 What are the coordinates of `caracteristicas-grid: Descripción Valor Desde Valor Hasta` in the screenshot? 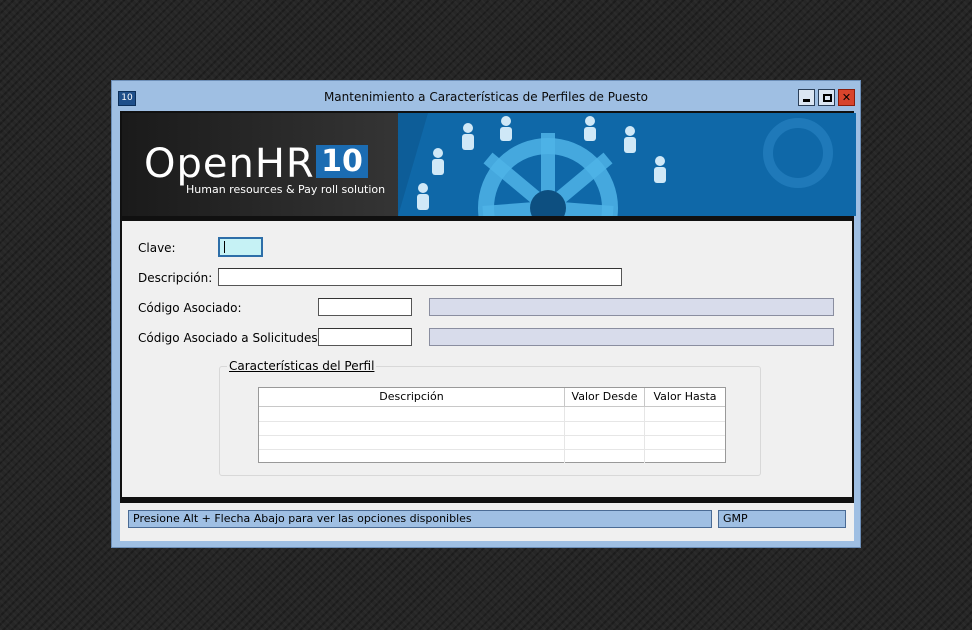 It's located at (492, 425).